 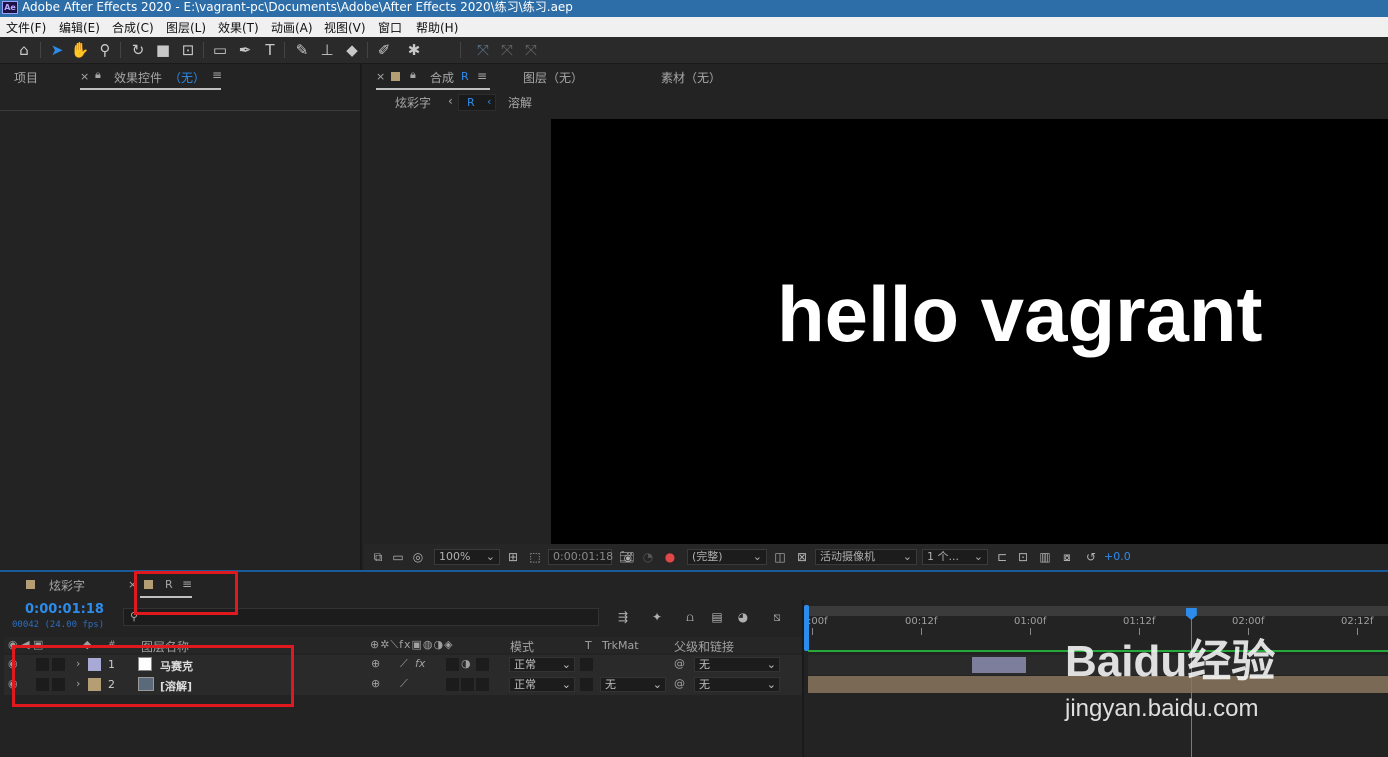 What do you see at coordinates (26, 27) in the screenshot?
I see `menu-file: 文件(F)` at bounding box center [26, 27].